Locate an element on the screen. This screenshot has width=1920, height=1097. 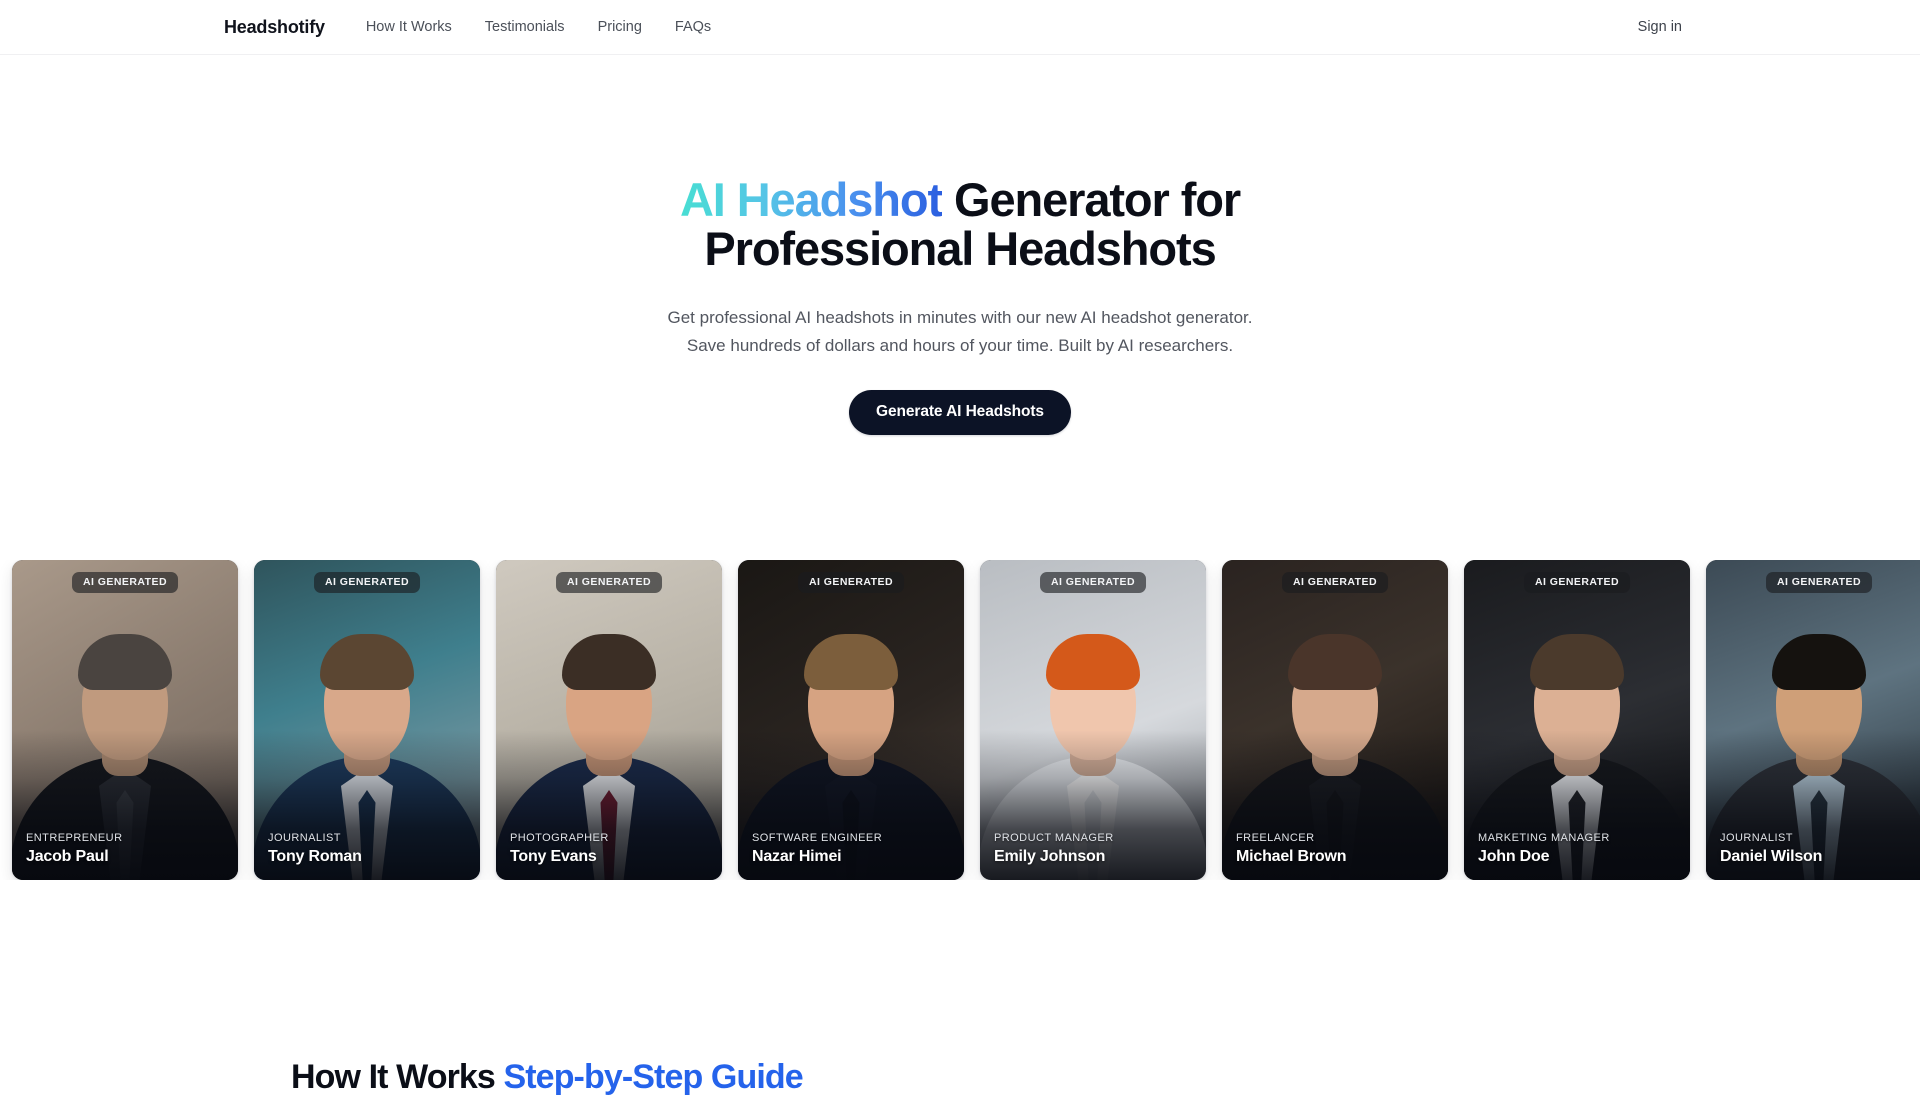
headshot-card-meta: ENTREPRENEUR Jacob Paul is located at coordinates (126, 849).